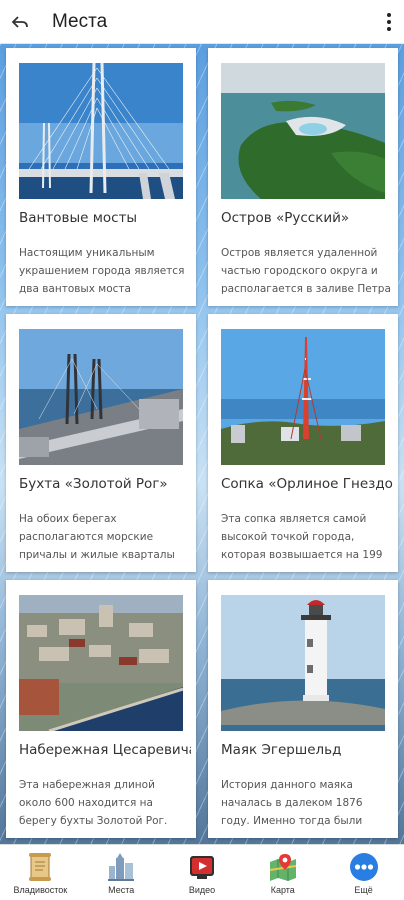  What do you see at coordinates (303, 663) in the screenshot?
I see `place-photo-lighthouse` at bounding box center [303, 663].